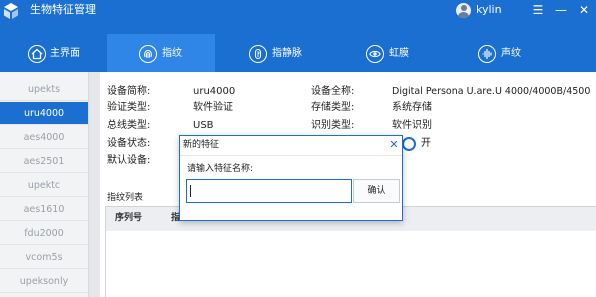 The width and height of the screenshot is (596, 297). What do you see at coordinates (291, 178) in the screenshot?
I see `new-feature-dialog: 新的特征 ✕ 请输入特征名称: 确认` at bounding box center [291, 178].